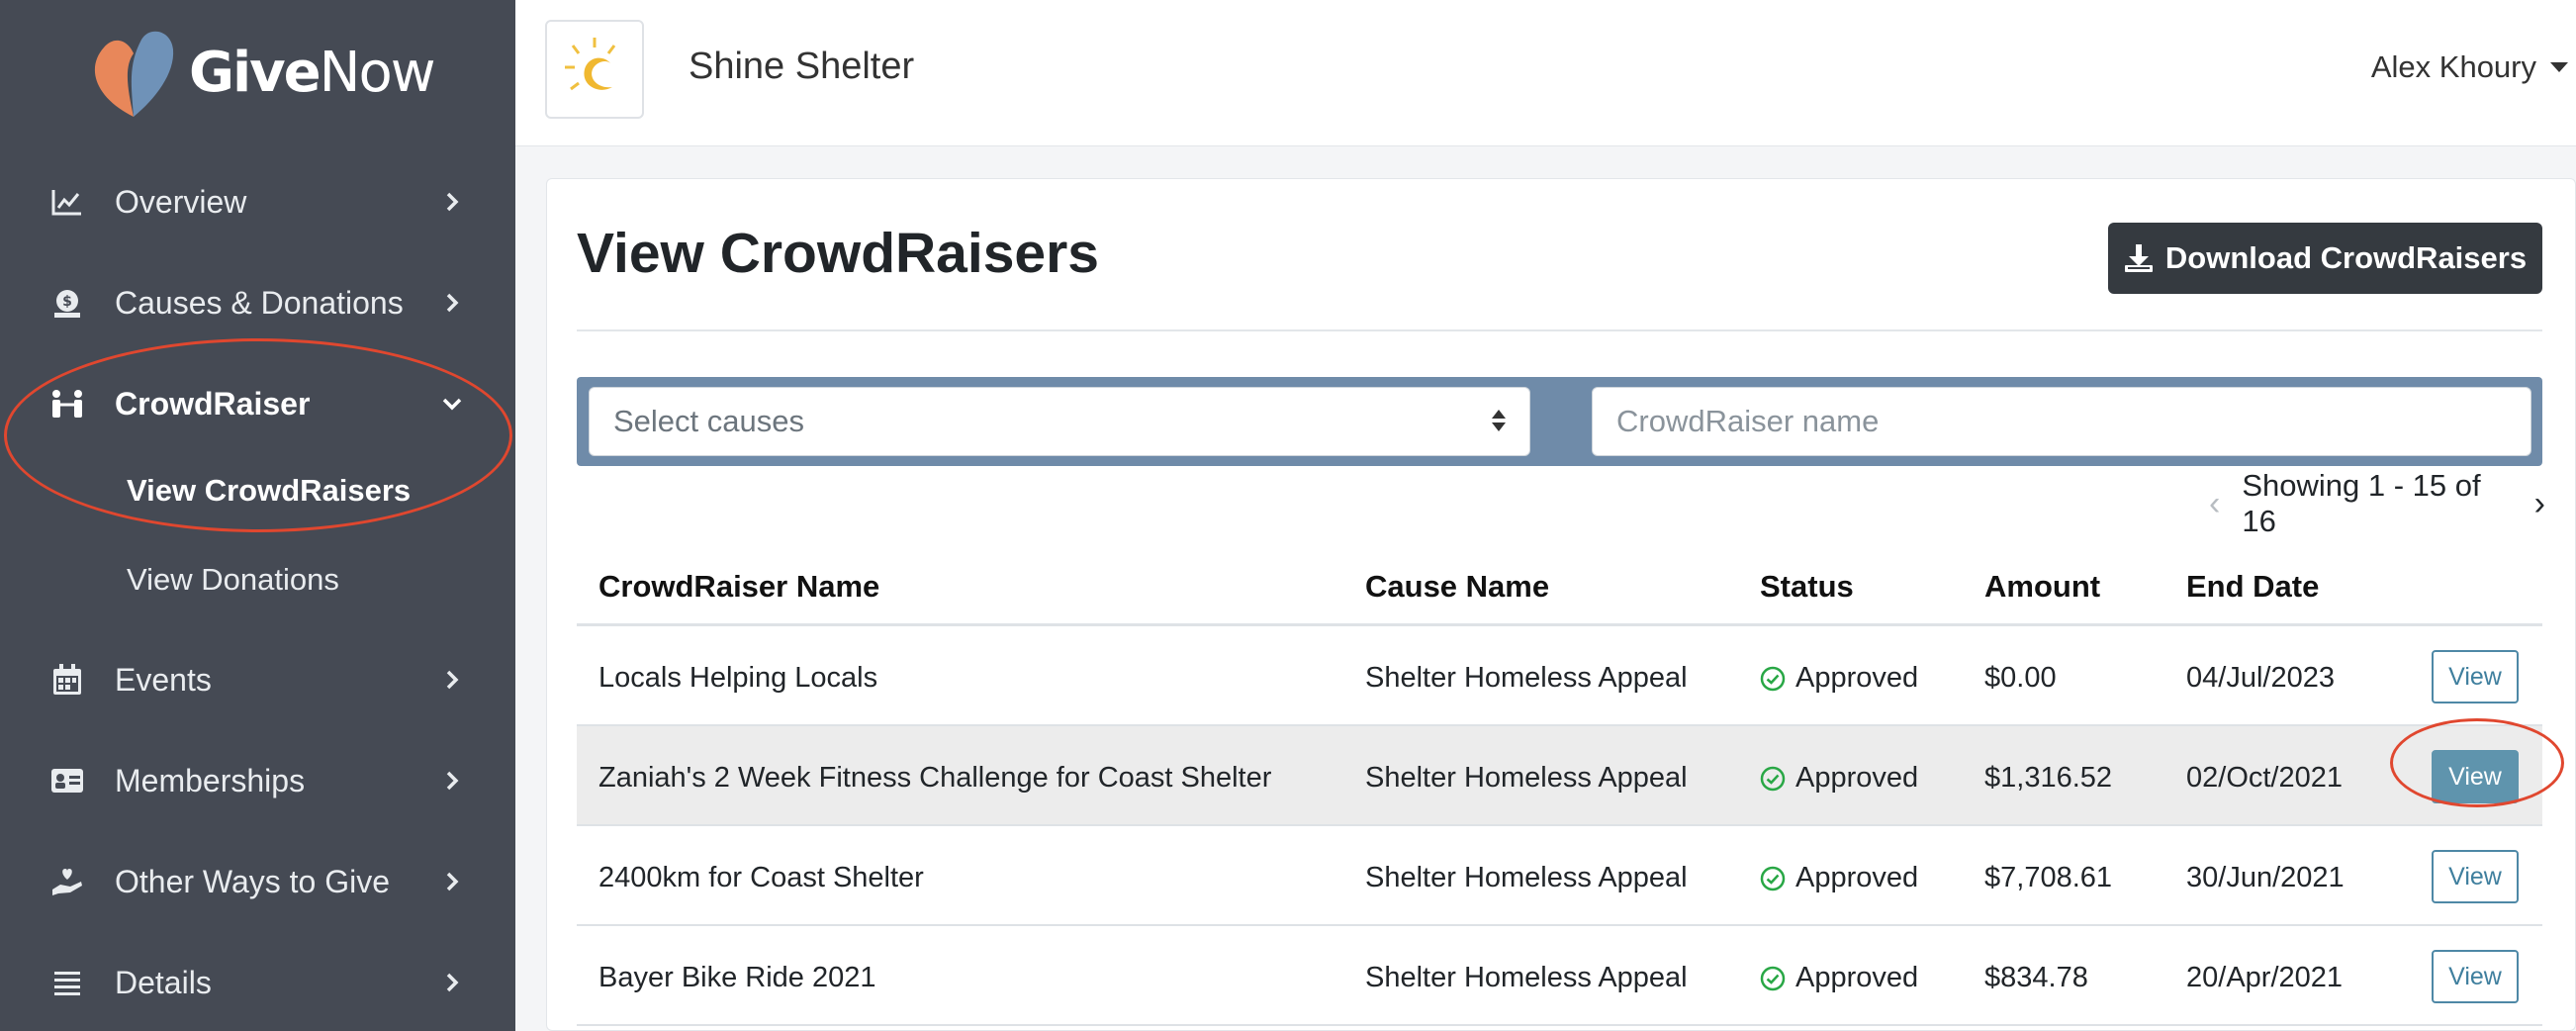 Image resolution: width=2576 pixels, height=1031 pixels. I want to click on divider, so click(1559, 330).